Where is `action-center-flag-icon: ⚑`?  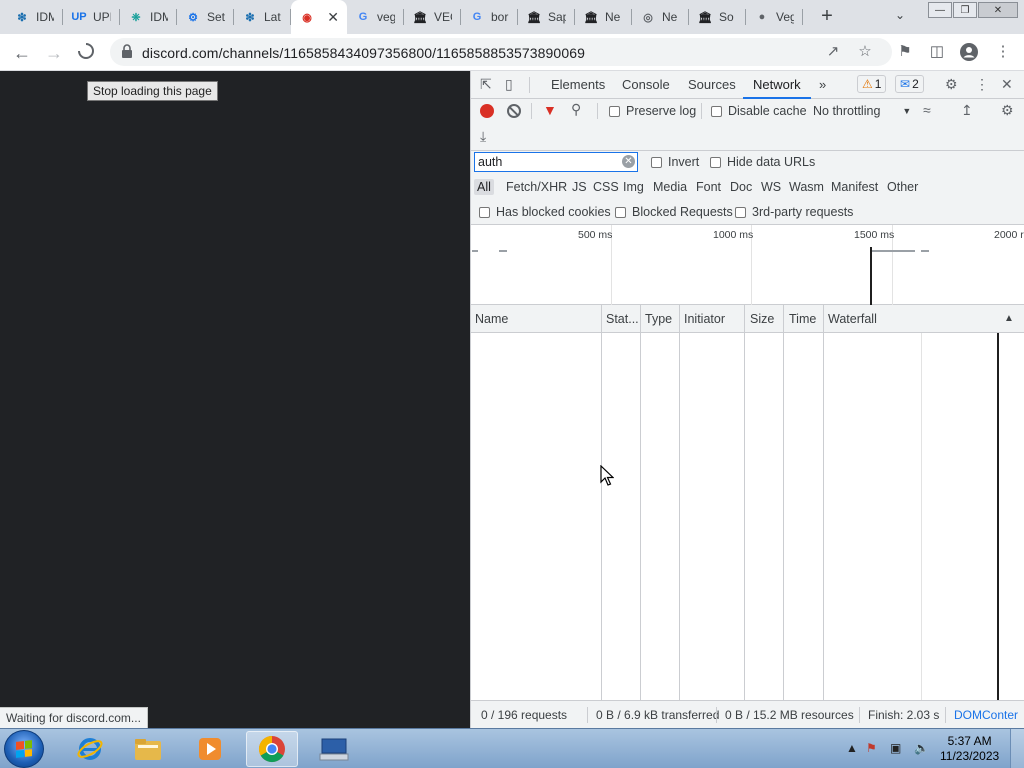
action-center-flag-icon: ⚑ is located at coordinates (871, 748).